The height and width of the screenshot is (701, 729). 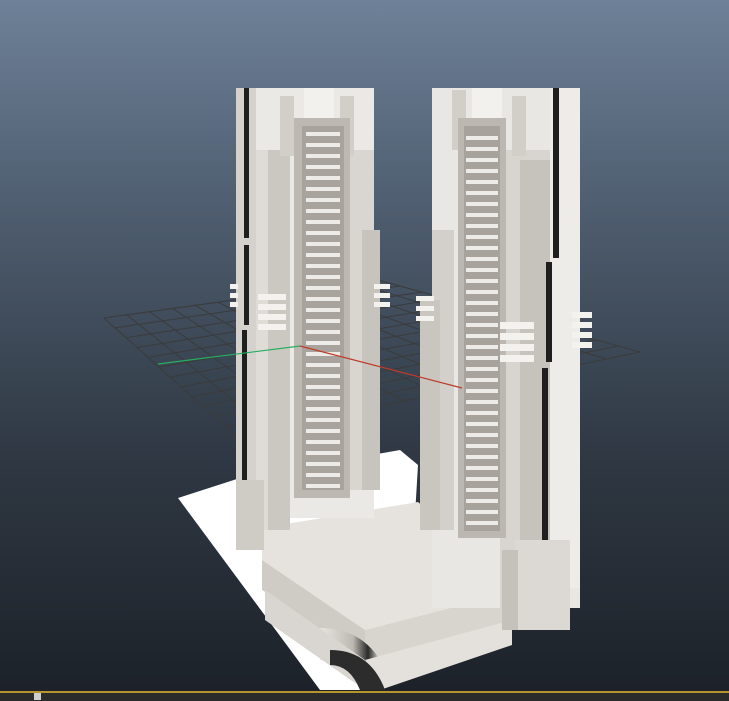 What do you see at coordinates (37, 696) in the screenshot?
I see `file-icon` at bounding box center [37, 696].